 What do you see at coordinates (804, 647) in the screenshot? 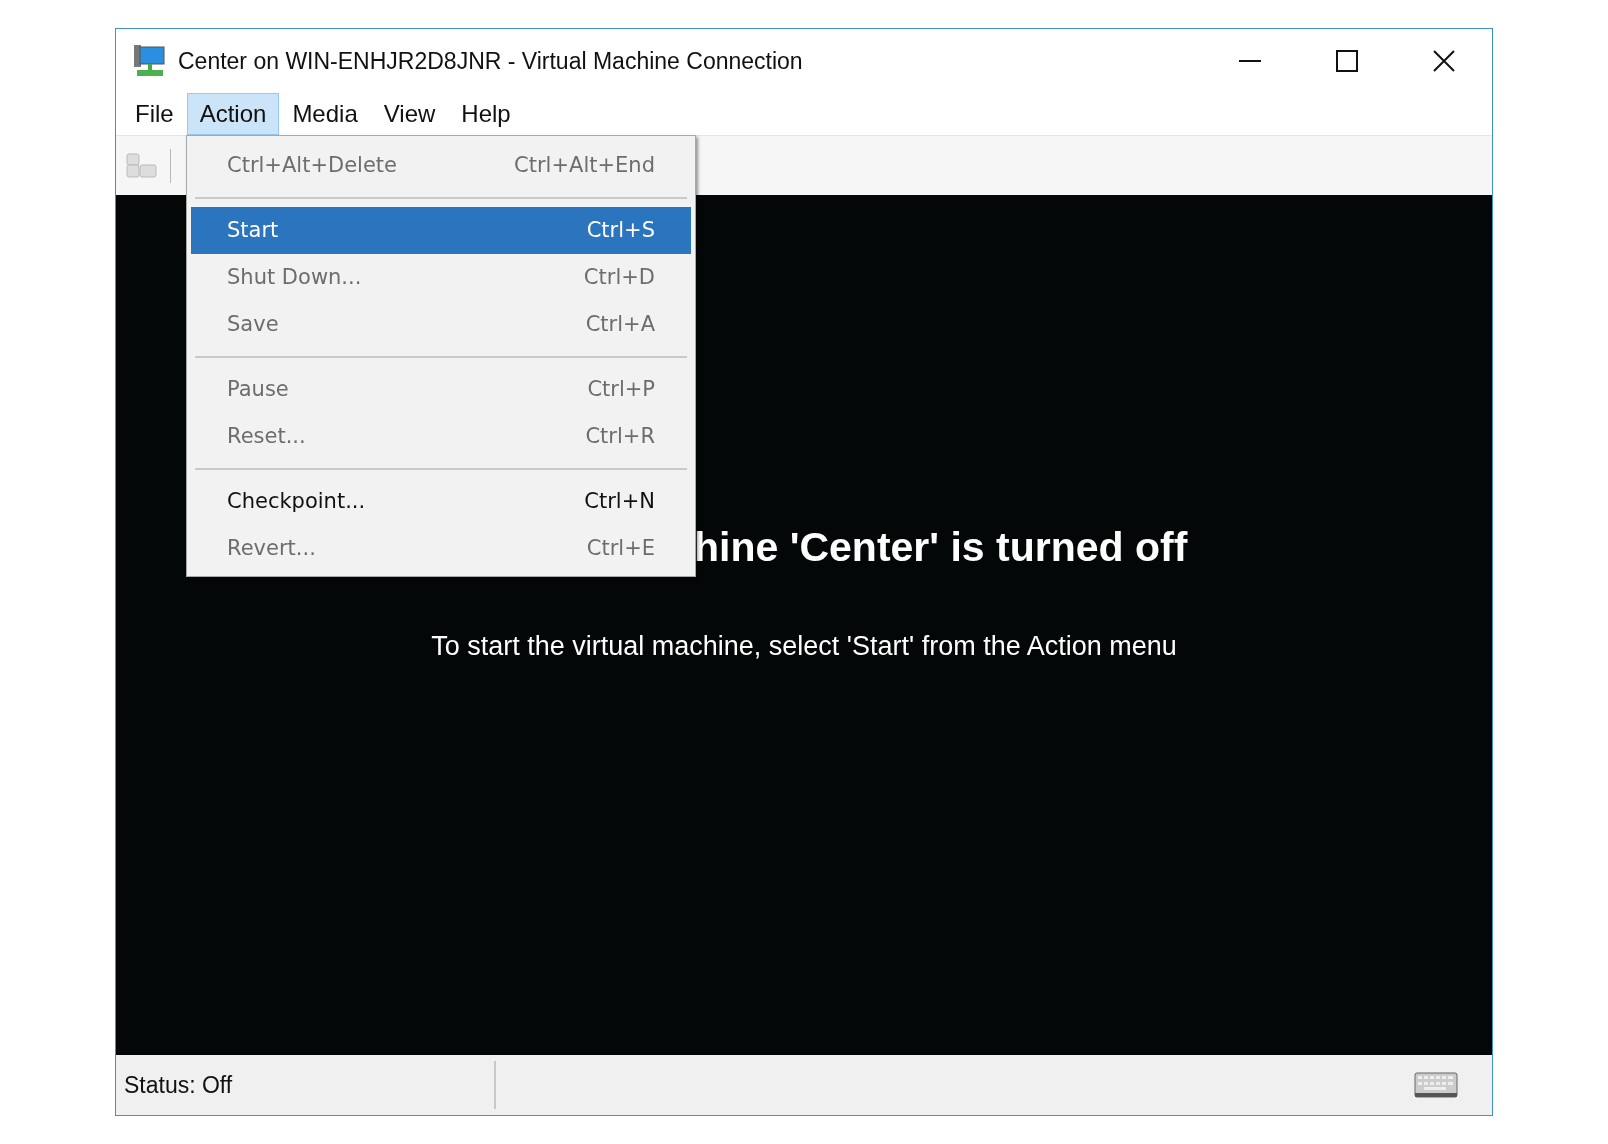
I see `screen-message: To start the virtual machine, select 'Start' from the Action menu` at bounding box center [804, 647].